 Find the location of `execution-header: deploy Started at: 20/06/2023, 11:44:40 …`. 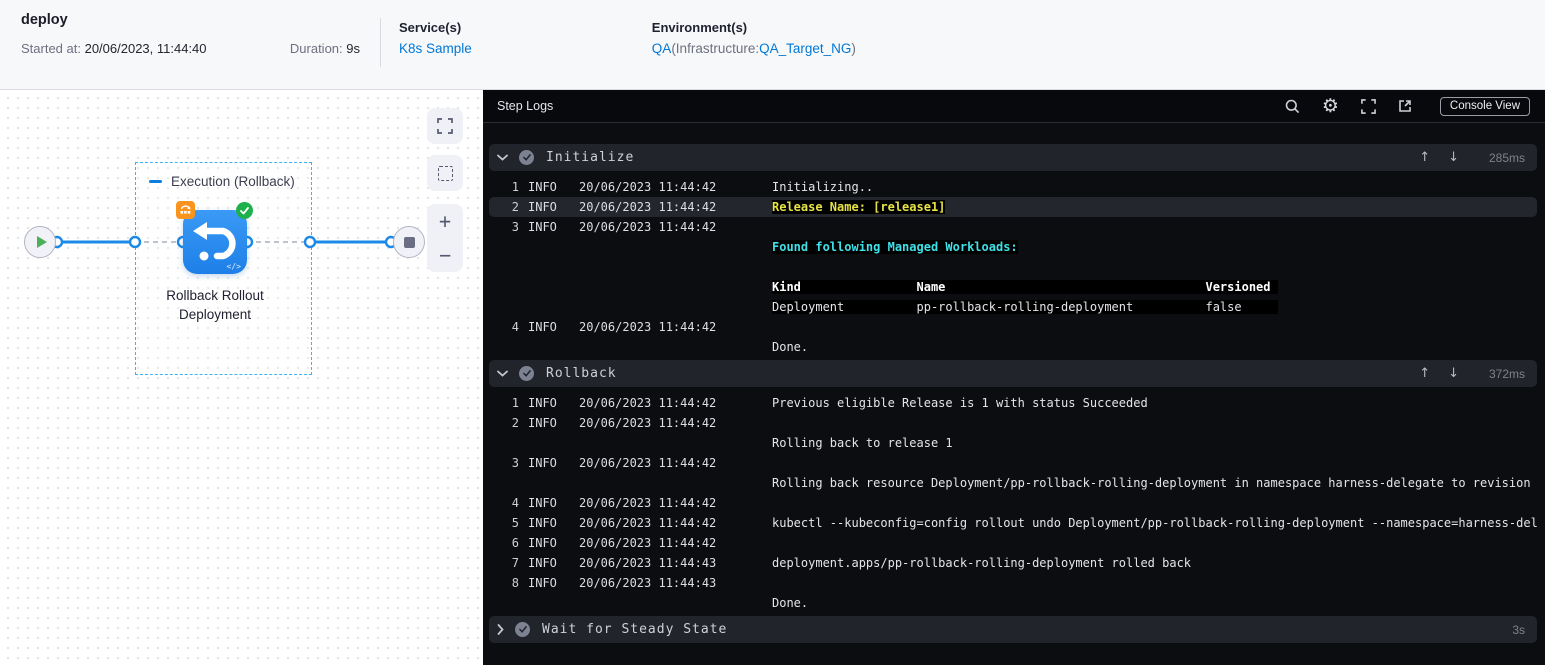

execution-header: deploy Started at: 20/06/2023, 11:44:40 … is located at coordinates (772, 45).